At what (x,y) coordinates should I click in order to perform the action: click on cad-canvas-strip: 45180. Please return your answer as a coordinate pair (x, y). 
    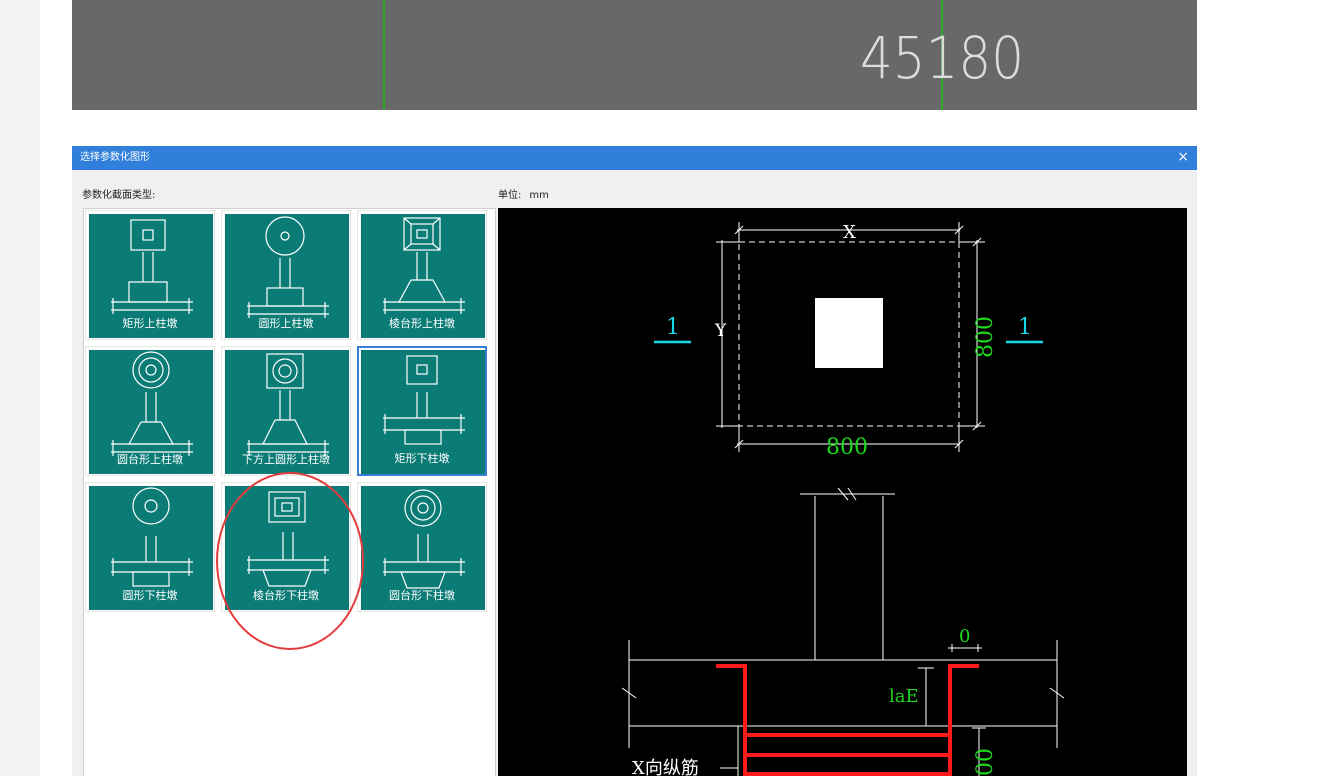
    Looking at the image, I should click on (634, 55).